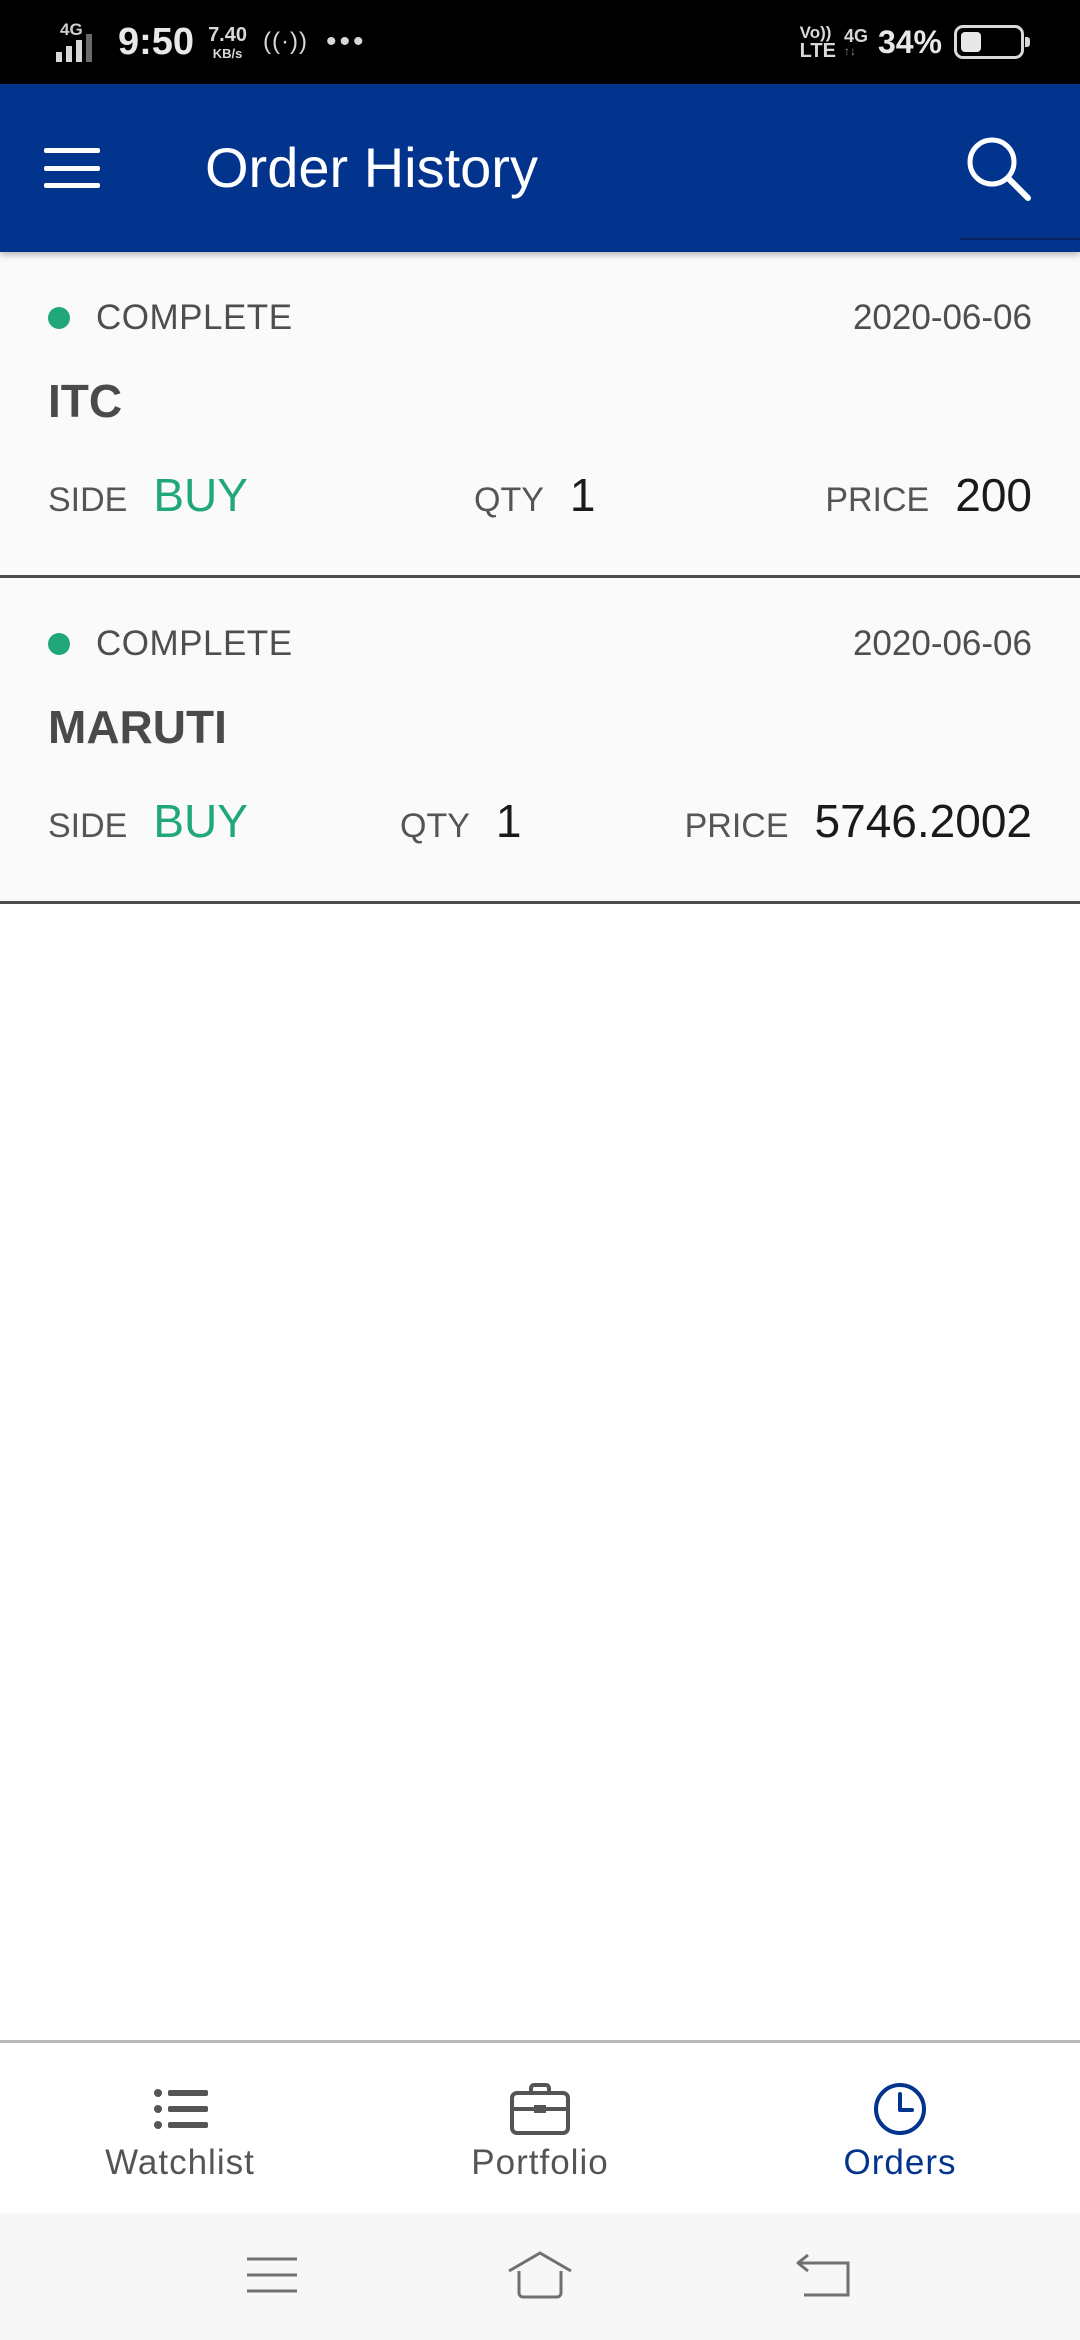 This screenshot has width=1080, height=2340. What do you see at coordinates (900, 2162) in the screenshot?
I see `nav-label-orders: Orders` at bounding box center [900, 2162].